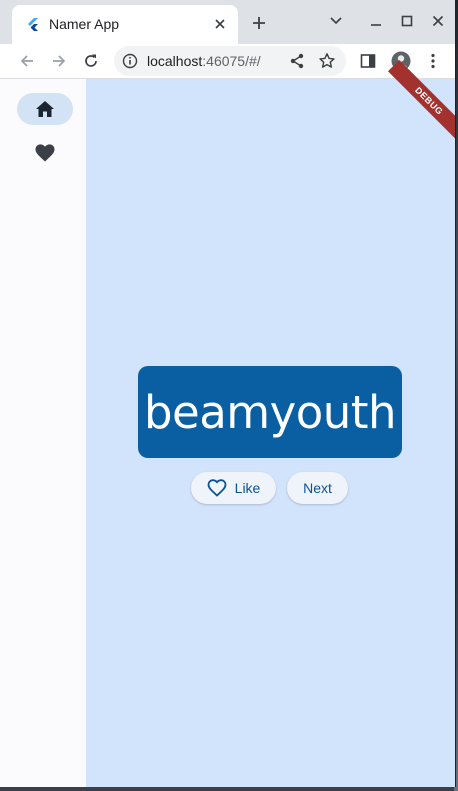 The width and height of the screenshot is (458, 791). Describe the element at coordinates (217, 488) in the screenshot. I see `heart-outline-icon` at that location.